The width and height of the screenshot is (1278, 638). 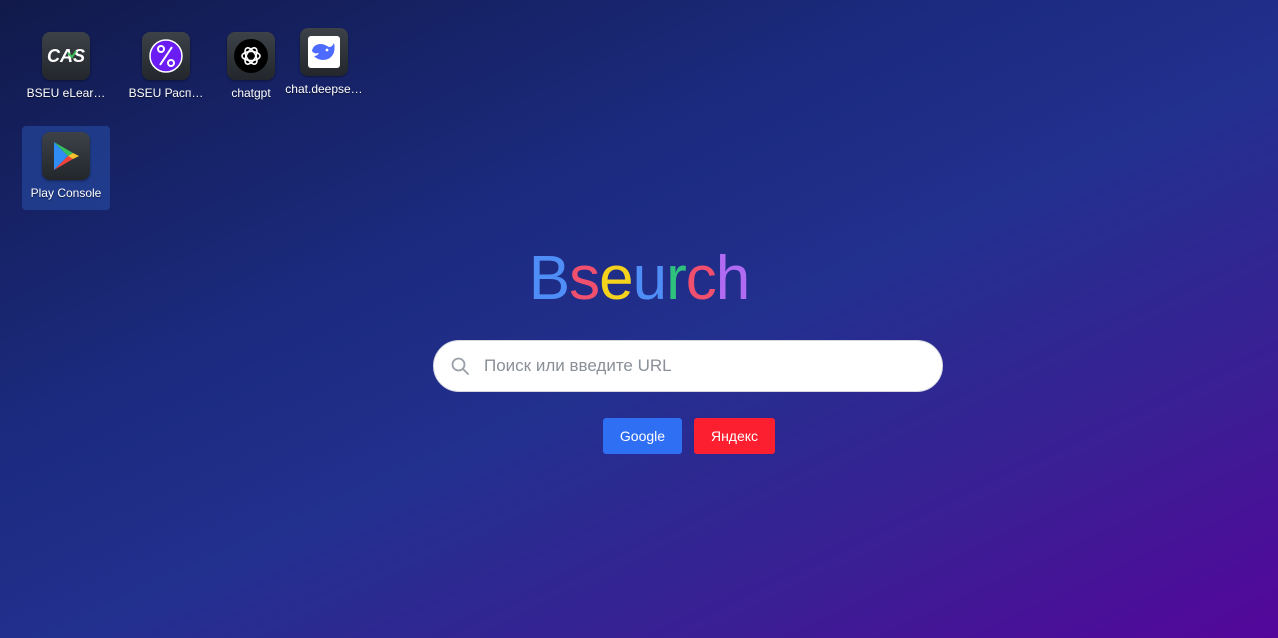 I want to click on openai-logo-icon, so click(x=251, y=56).